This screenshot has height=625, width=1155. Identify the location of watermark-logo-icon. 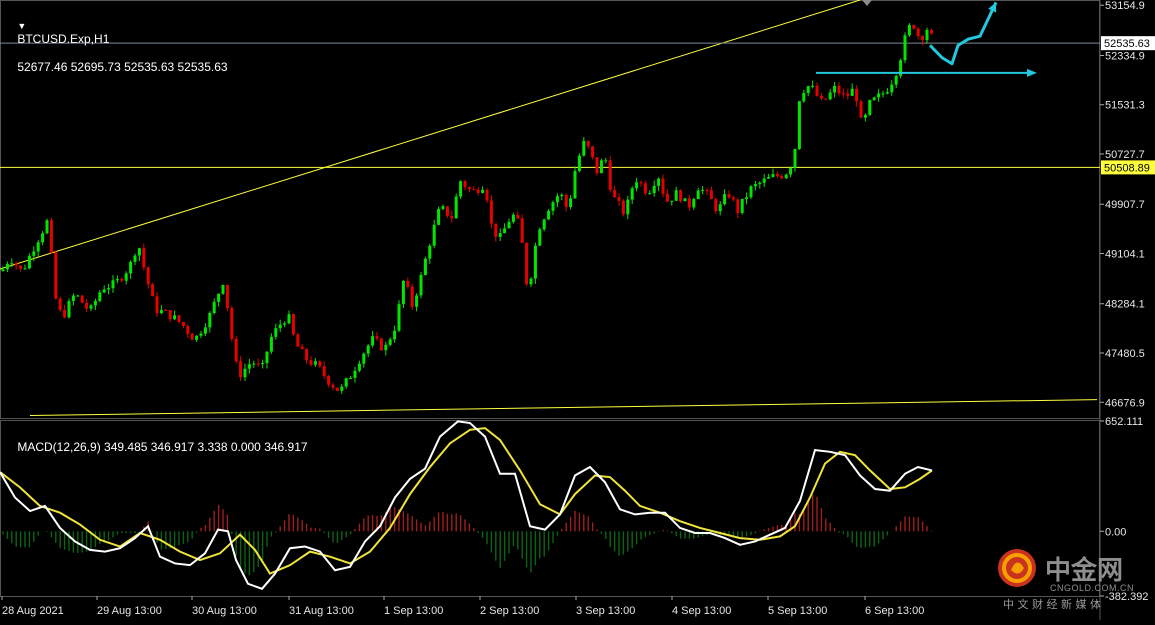
(1017, 568).